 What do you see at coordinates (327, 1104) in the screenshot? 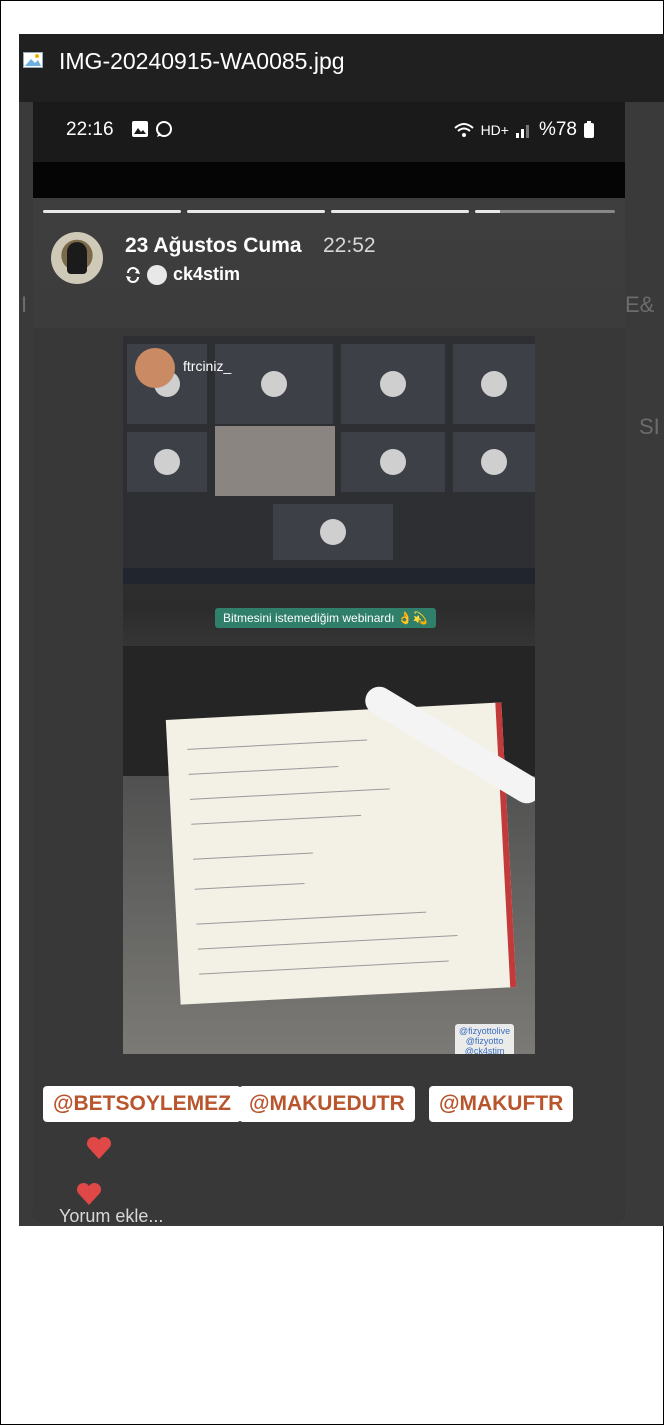
I see `mention-tag: @MAKUEDUTR` at bounding box center [327, 1104].